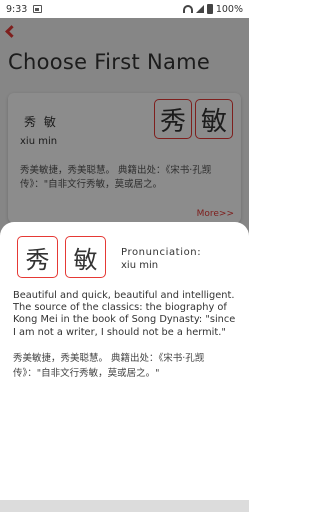 This screenshot has height=512, width=320. I want to click on sheet-char-box: 敏, so click(85, 257).